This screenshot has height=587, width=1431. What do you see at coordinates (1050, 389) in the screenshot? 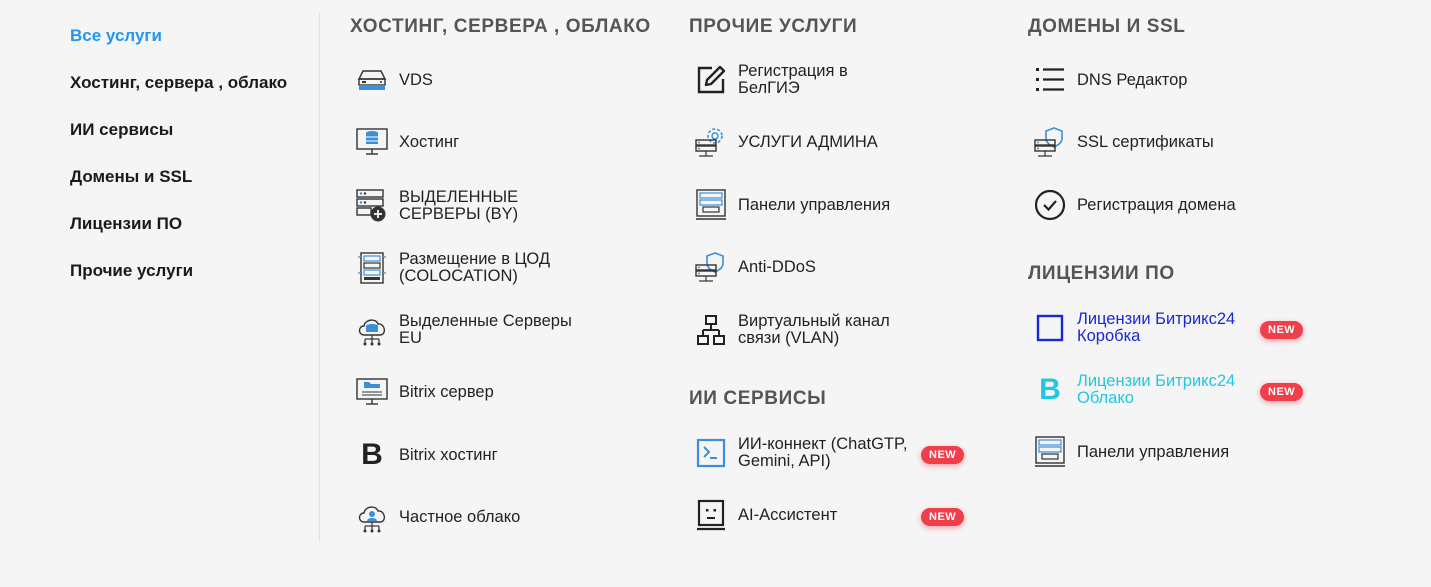
I see `bitrix24-b-icon: B` at bounding box center [1050, 389].